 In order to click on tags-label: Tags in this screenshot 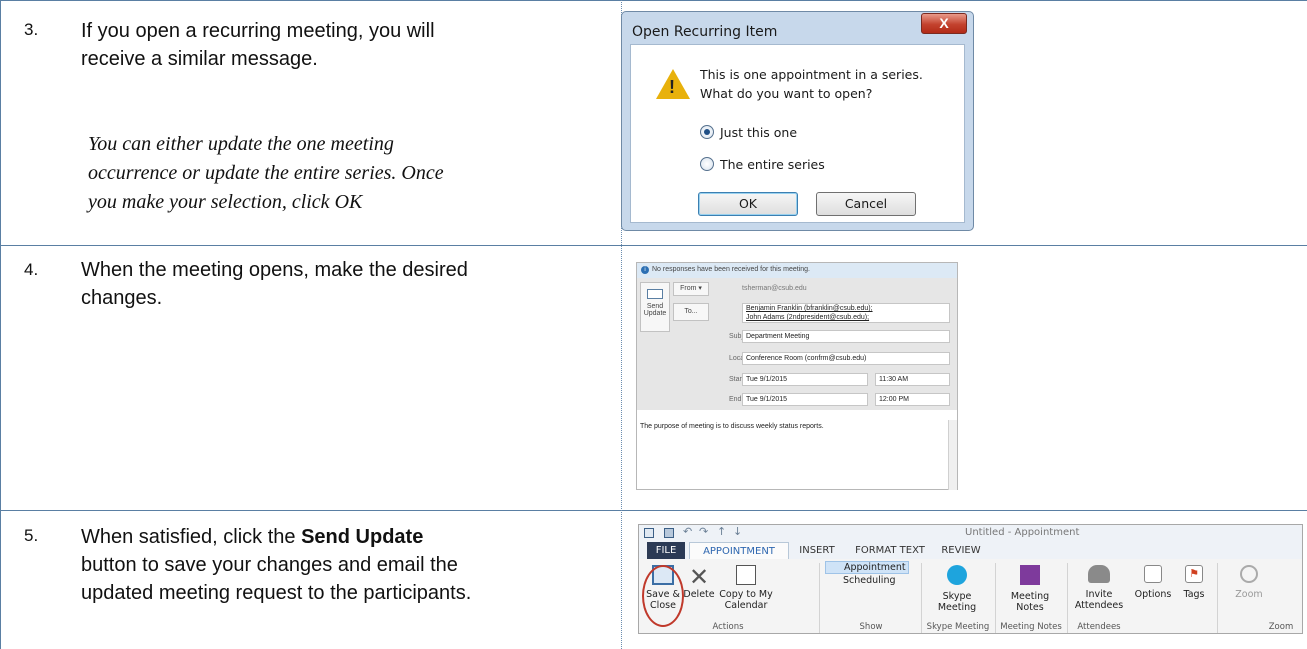, I will do `click(1194, 594)`.